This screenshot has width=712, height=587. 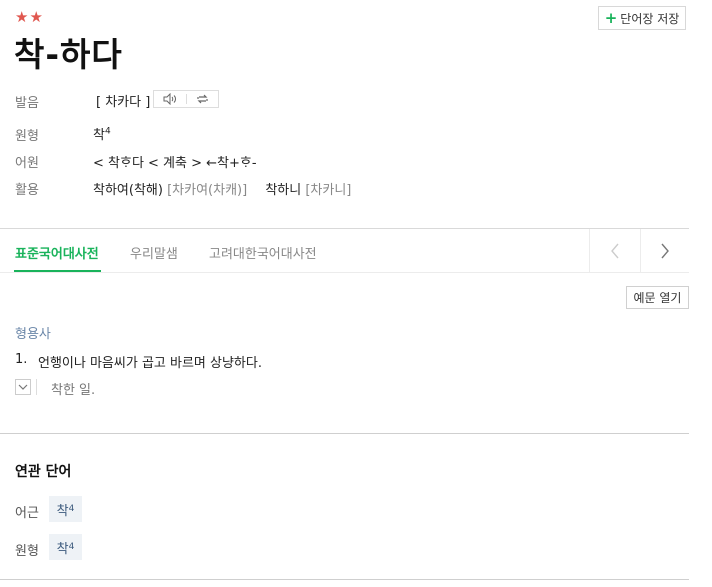 What do you see at coordinates (36, 387) in the screenshot?
I see `example-divider` at bounding box center [36, 387].